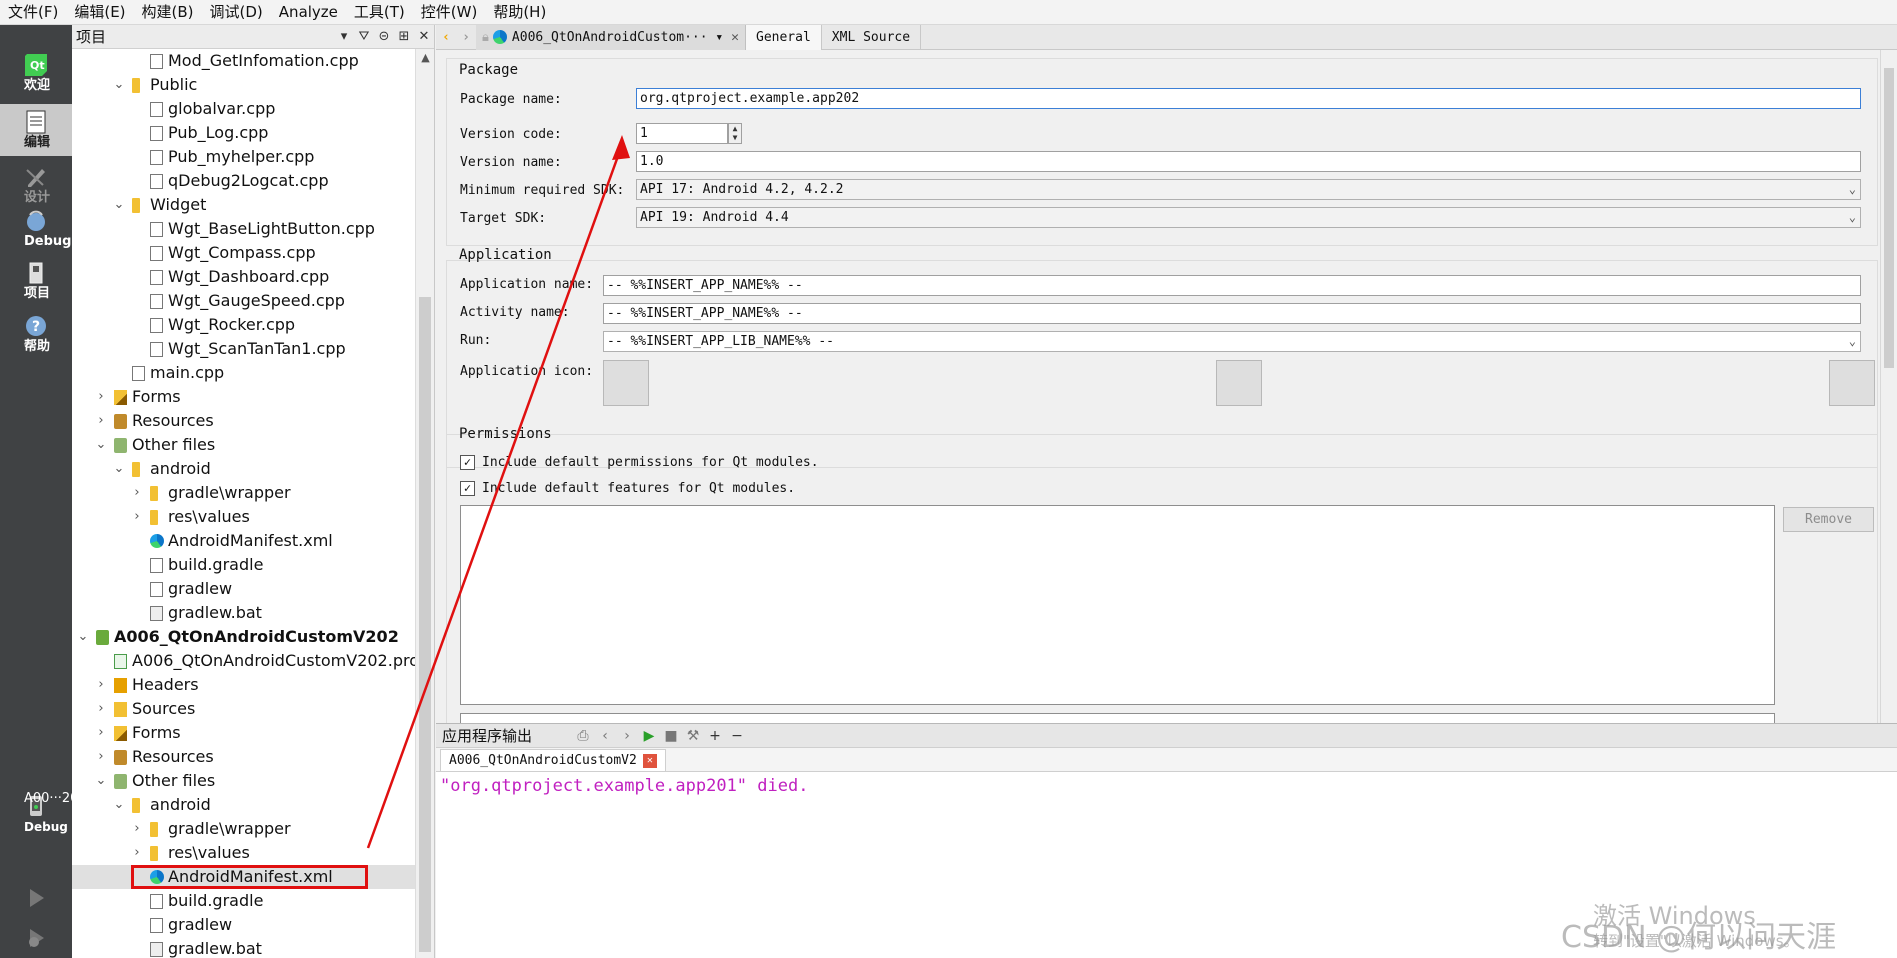  What do you see at coordinates (243, 301) in the screenshot?
I see `tree-item: Wgt_GaugeSpeed.cpp` at bounding box center [243, 301].